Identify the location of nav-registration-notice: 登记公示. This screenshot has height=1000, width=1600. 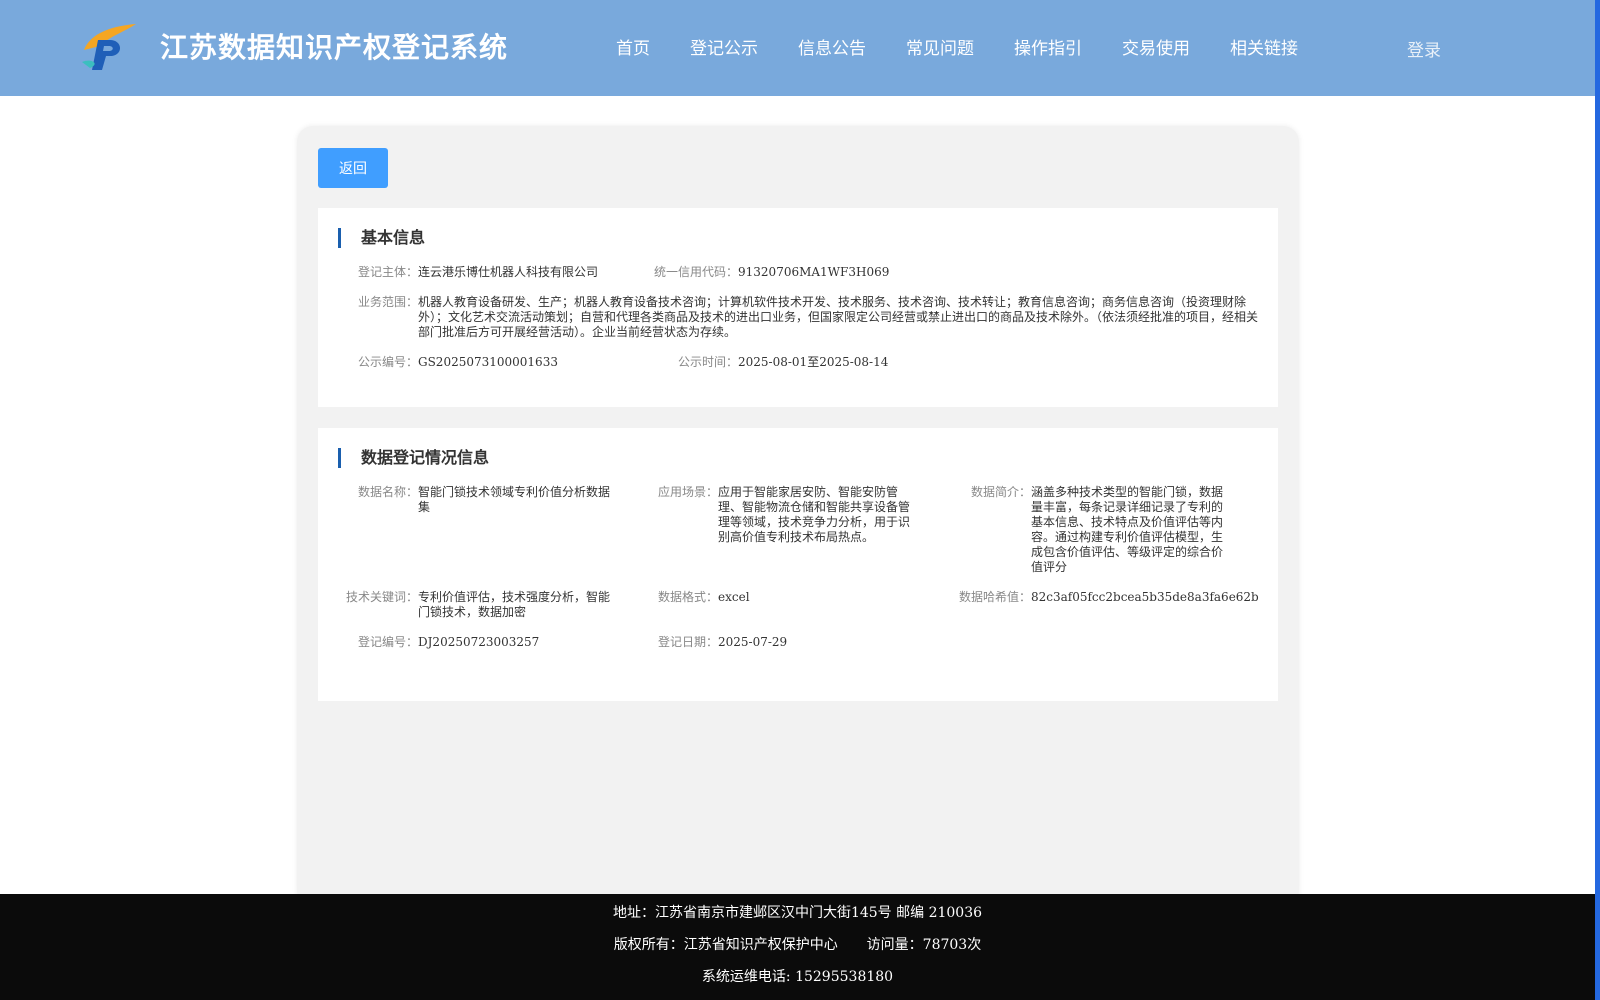
(724, 46).